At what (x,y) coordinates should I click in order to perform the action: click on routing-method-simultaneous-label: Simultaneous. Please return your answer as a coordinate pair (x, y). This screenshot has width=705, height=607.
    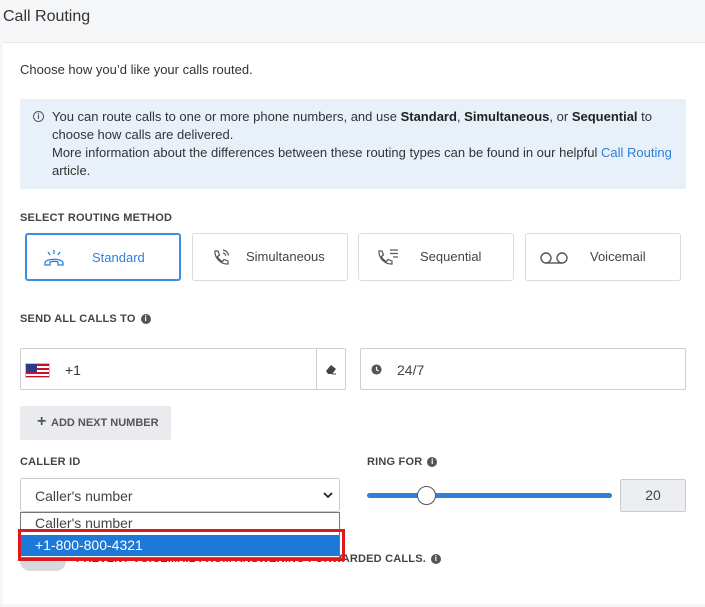
    Looking at the image, I should click on (285, 256).